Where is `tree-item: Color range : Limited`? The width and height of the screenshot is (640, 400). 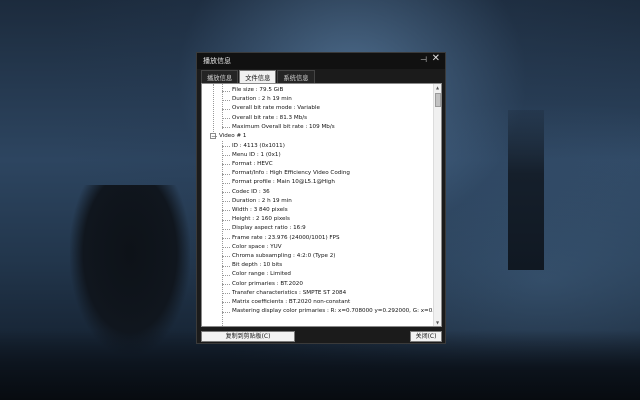 tree-item: Color range : Limited is located at coordinates (261, 274).